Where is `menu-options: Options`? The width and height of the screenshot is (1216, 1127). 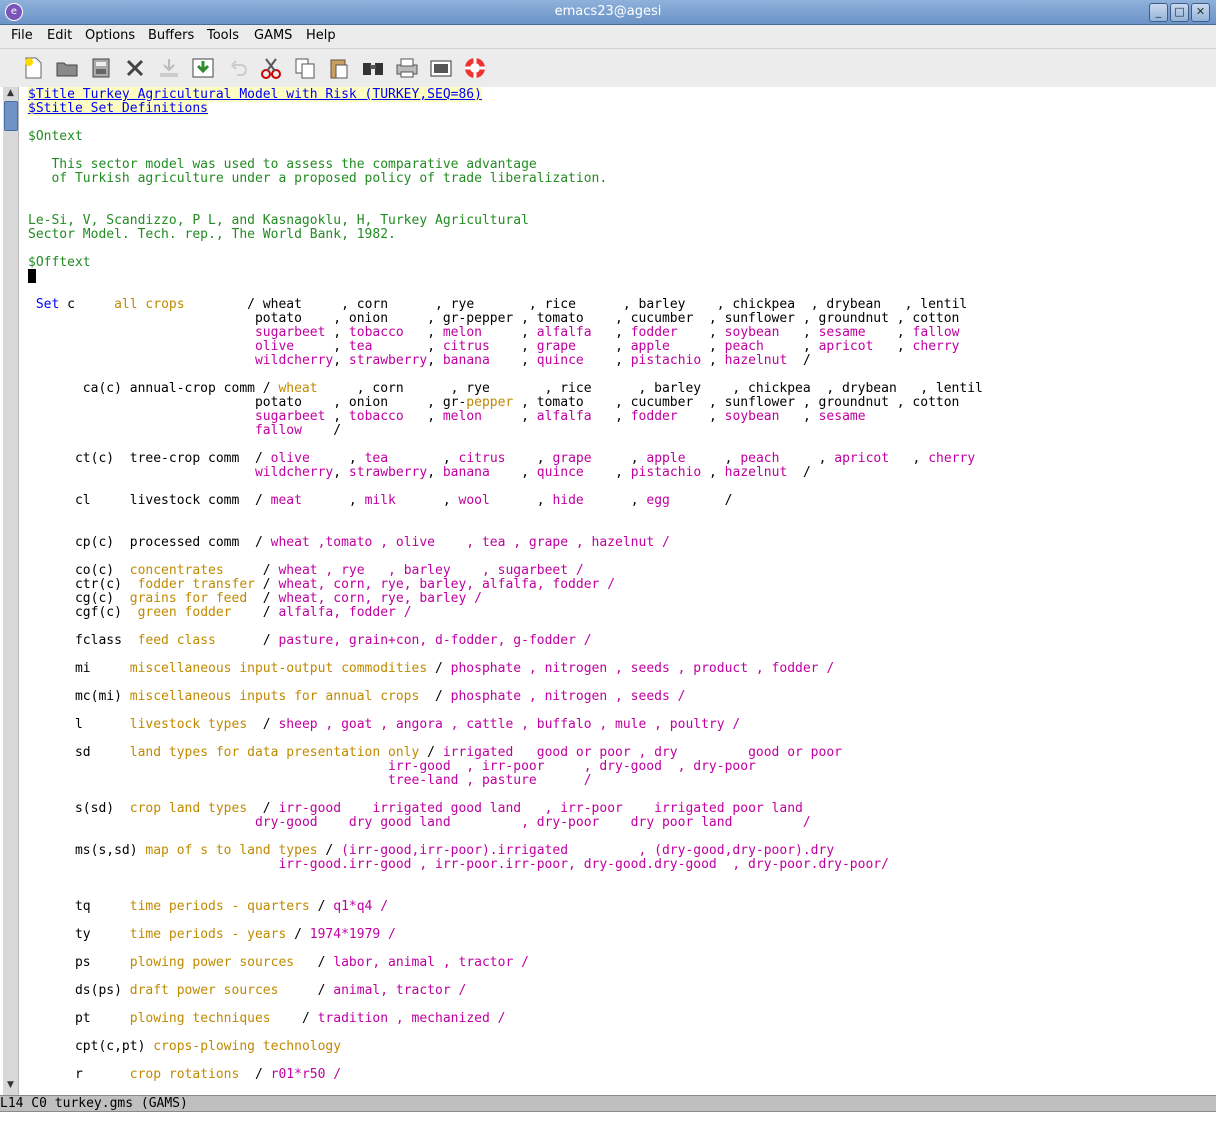 menu-options: Options is located at coordinates (110, 35).